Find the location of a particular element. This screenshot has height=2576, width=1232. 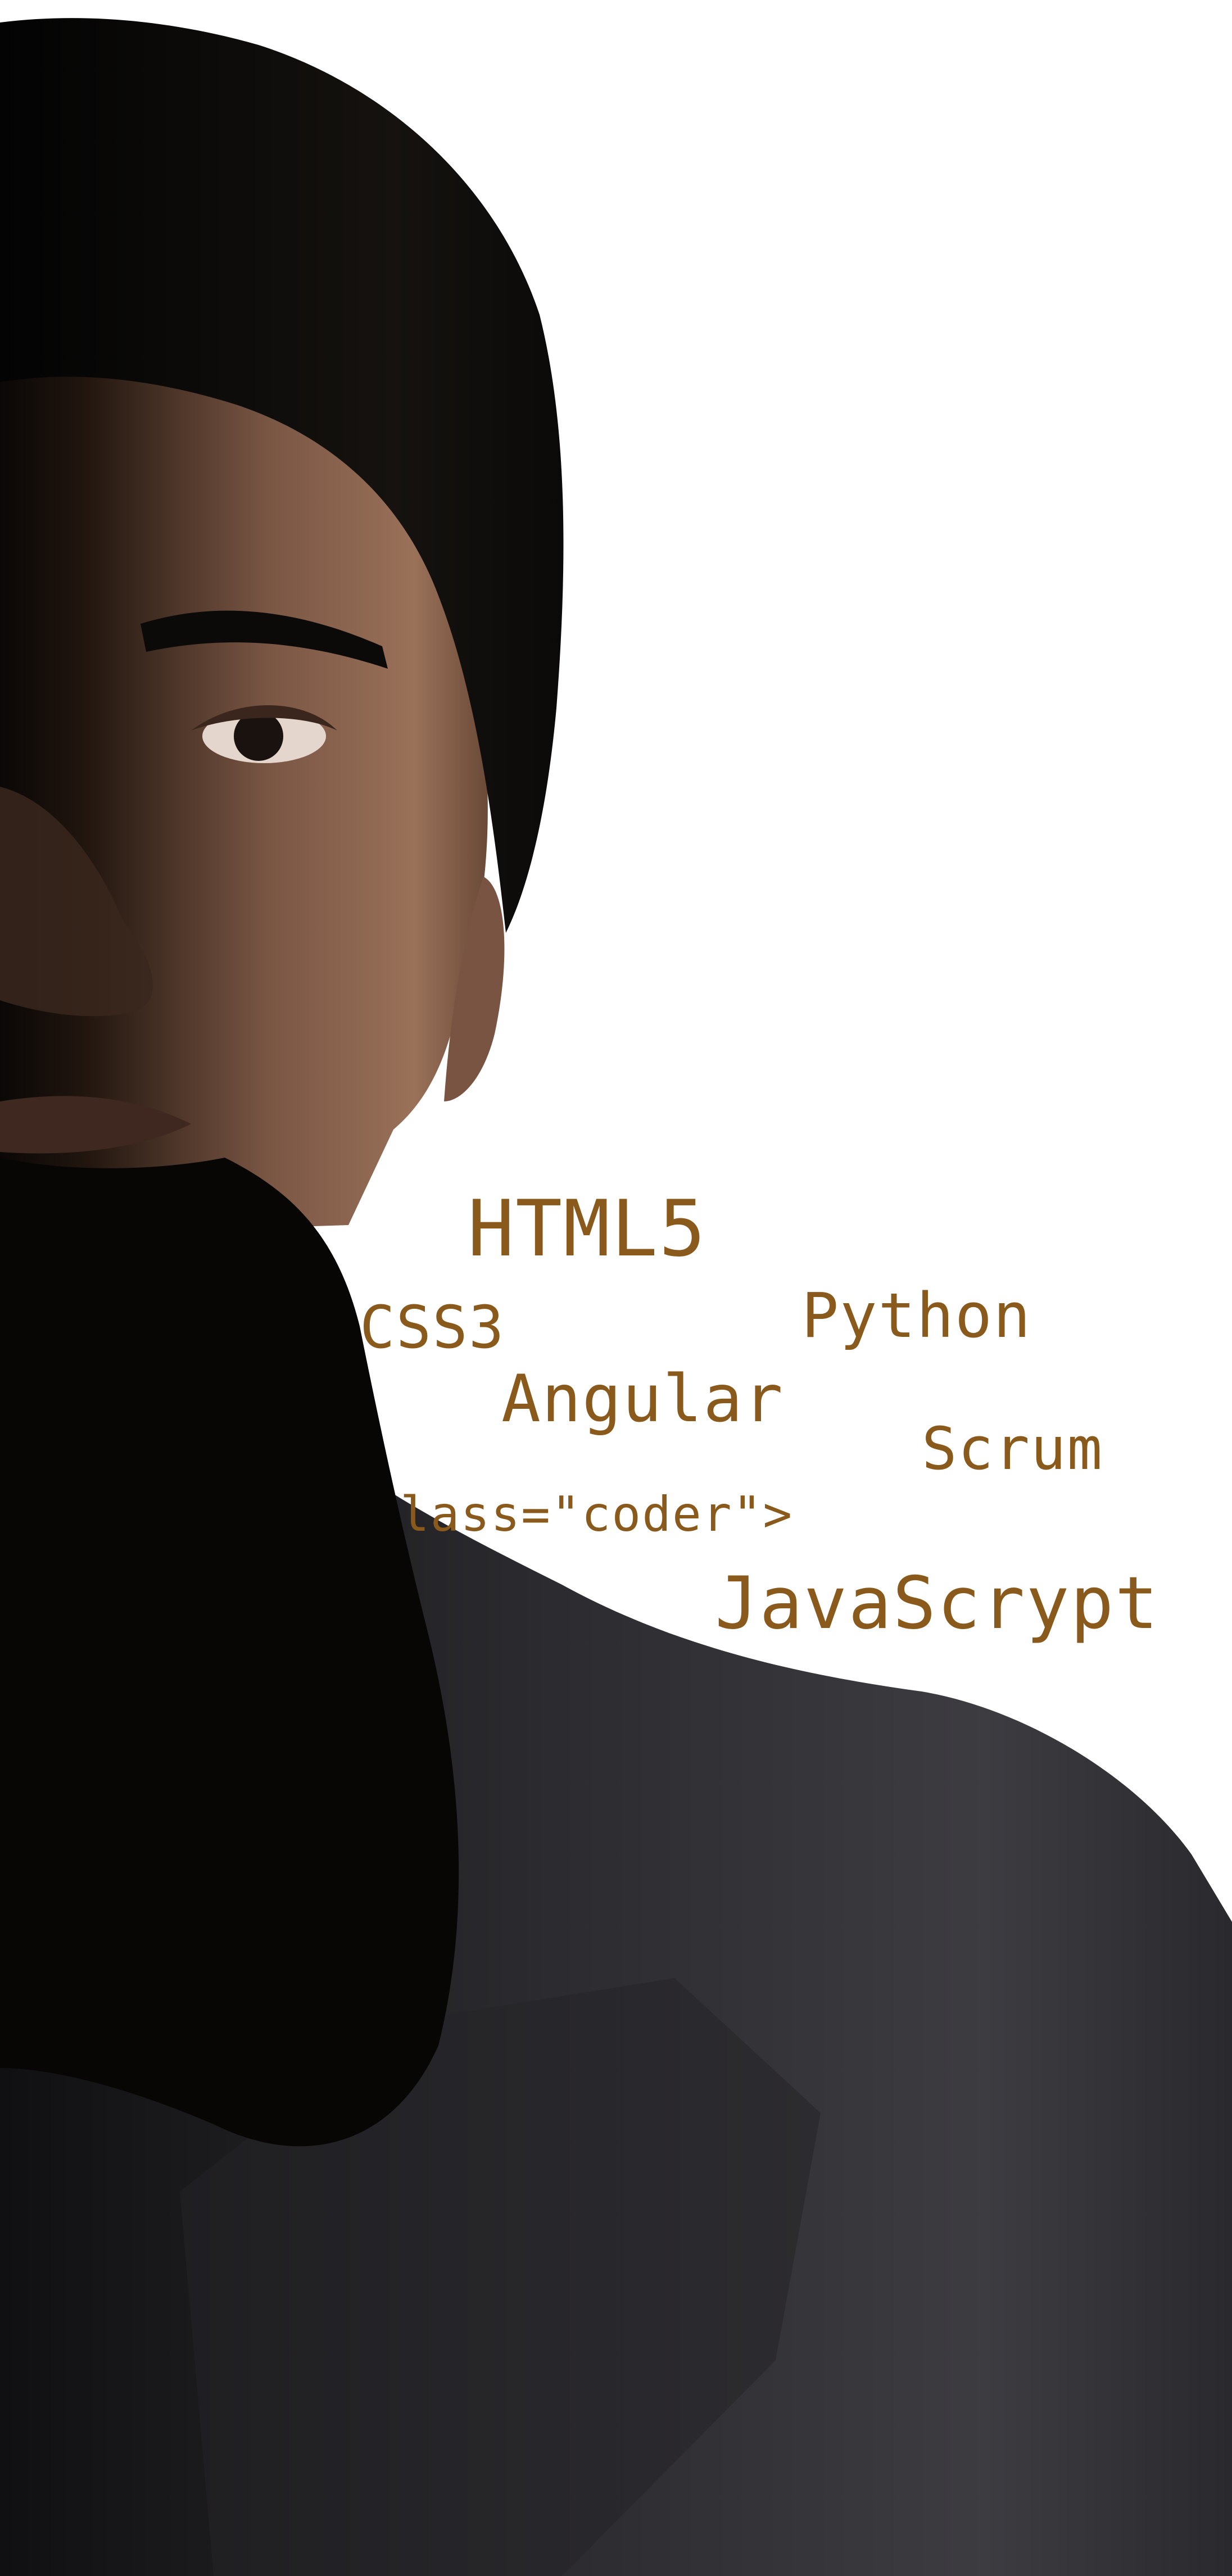

keyword-html5: HTML5 is located at coordinates (587, 1228).